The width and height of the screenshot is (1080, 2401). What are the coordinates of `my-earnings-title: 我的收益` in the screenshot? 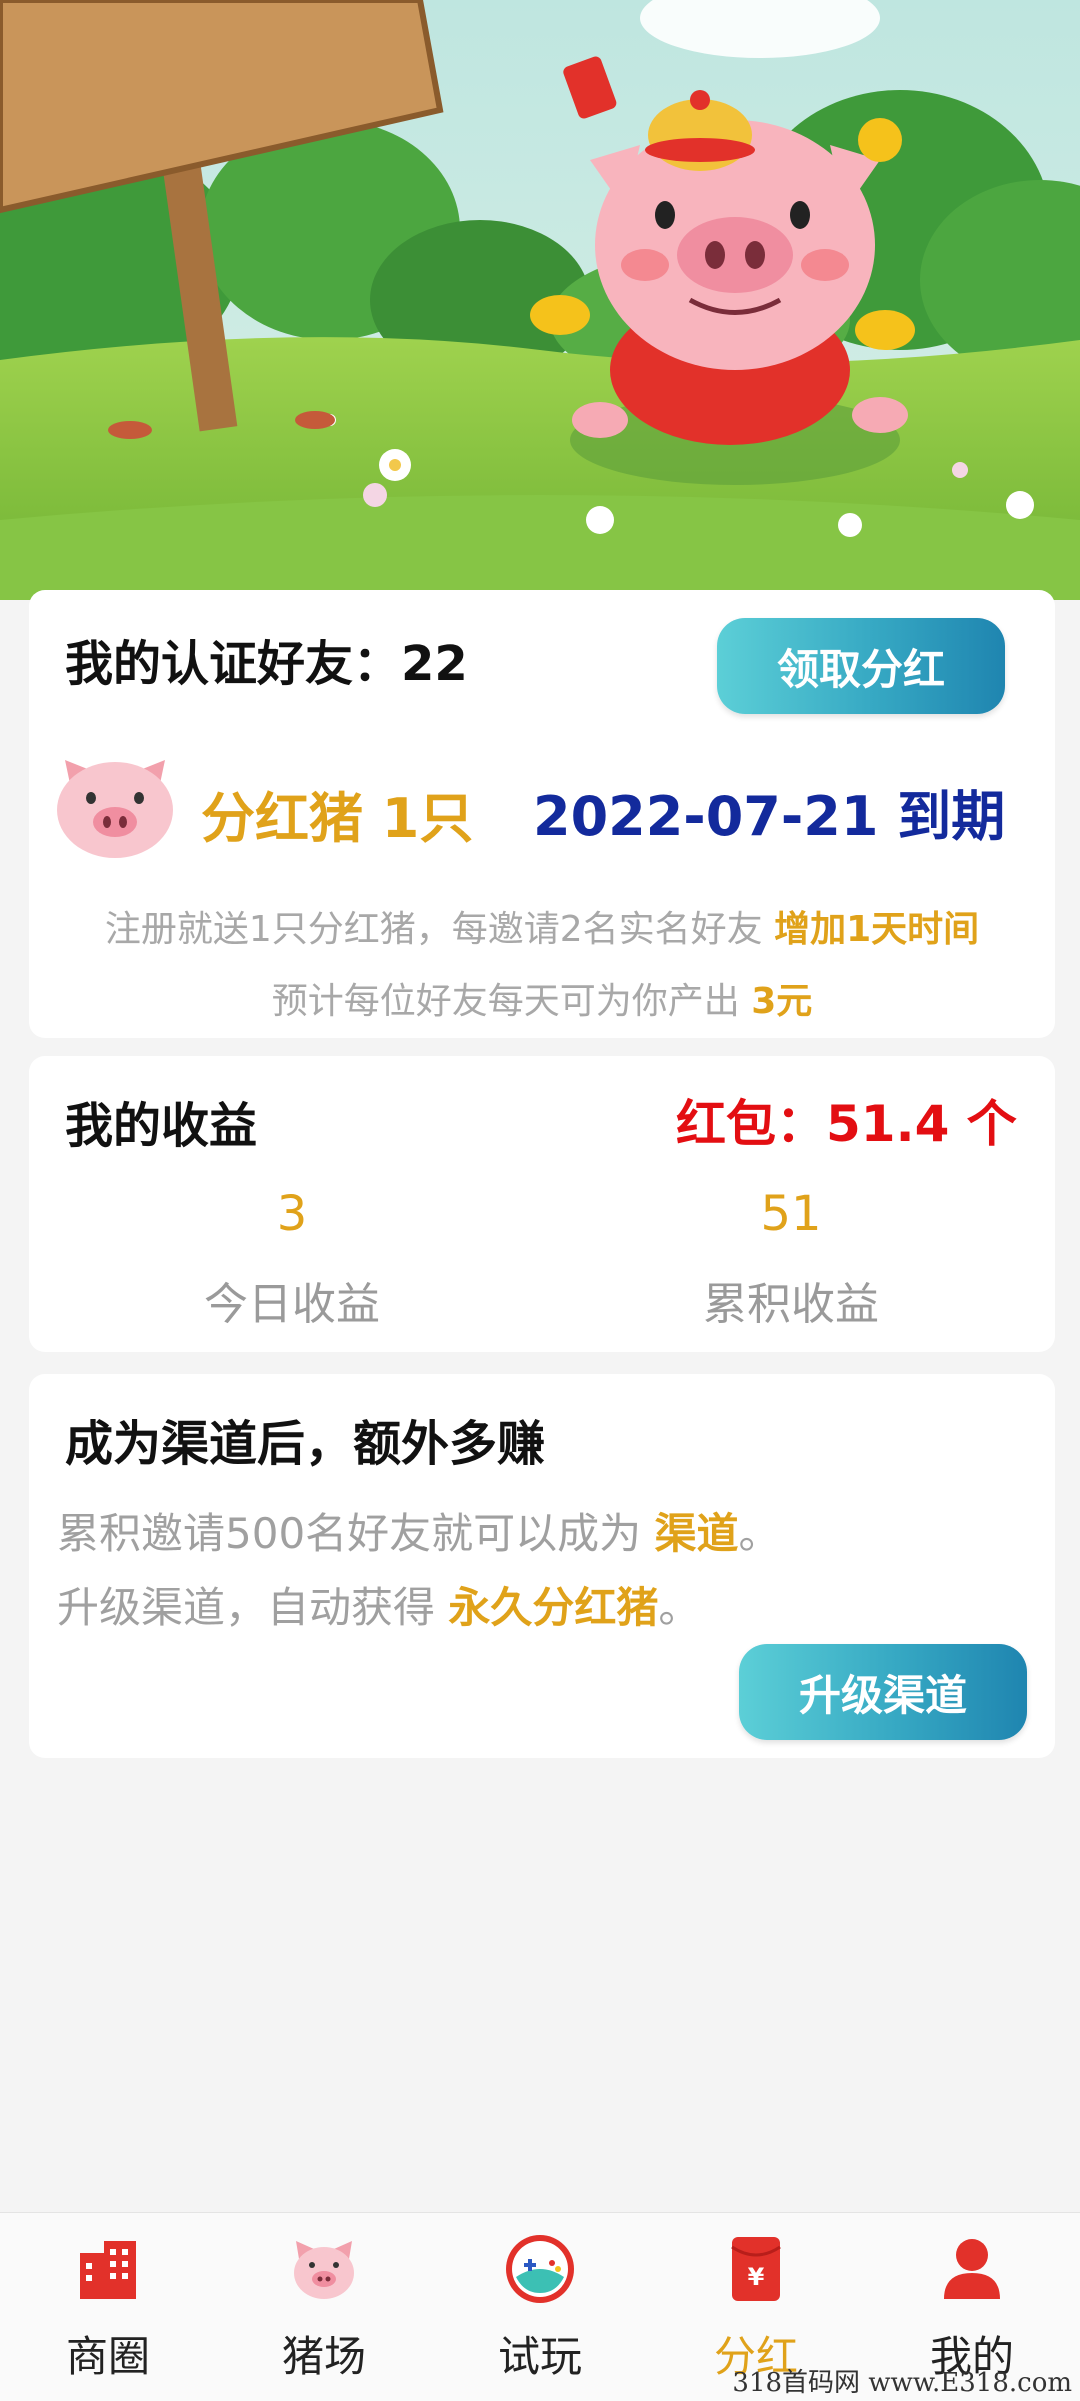 It's located at (161, 1126).